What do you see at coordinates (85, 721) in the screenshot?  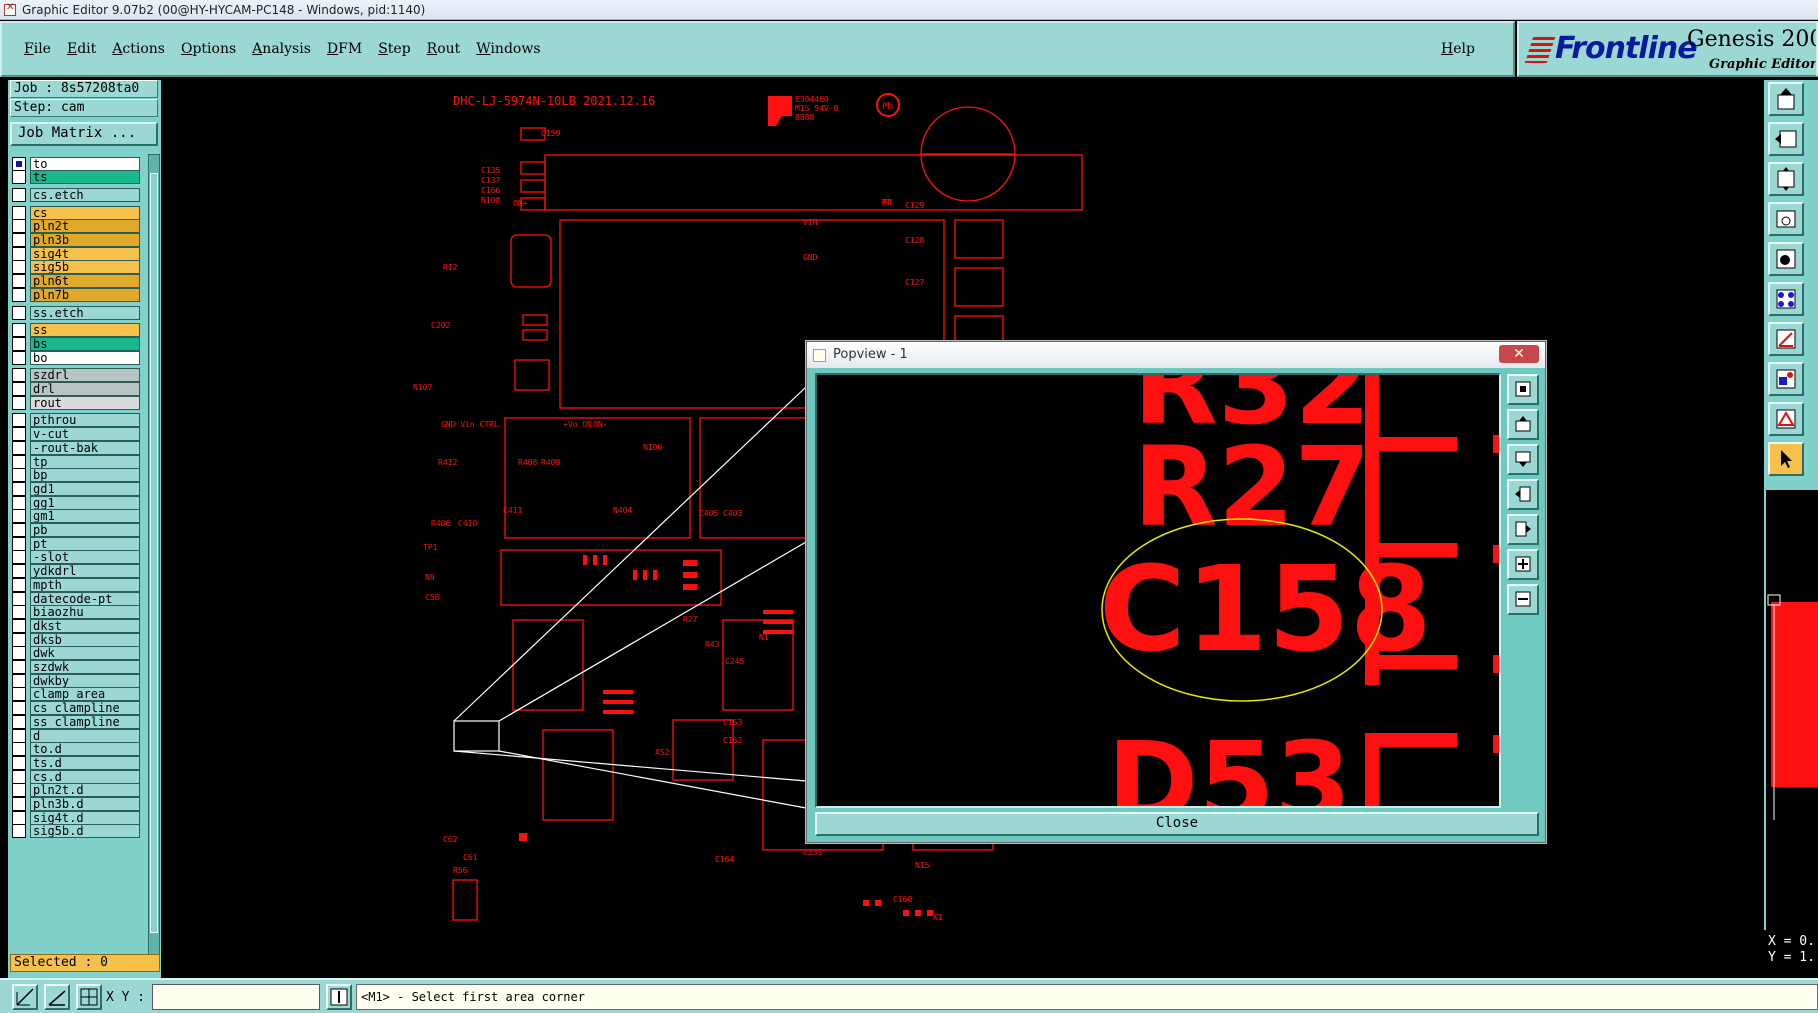 I see `layer-name: ss_clampline` at bounding box center [85, 721].